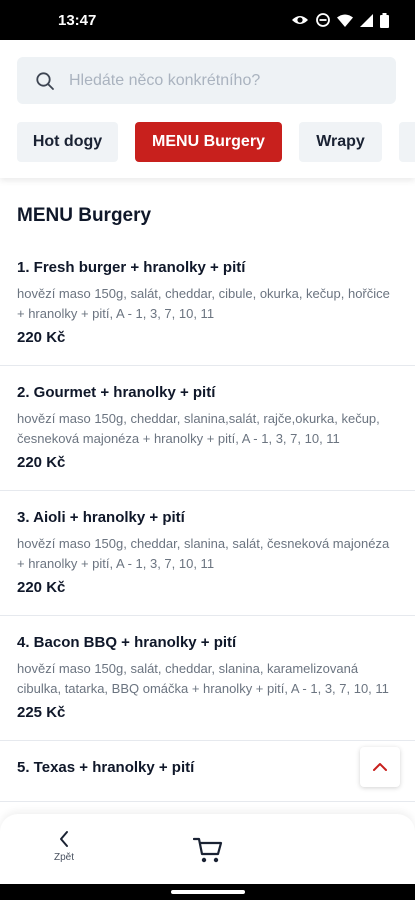  What do you see at coordinates (127, 642) in the screenshot?
I see `item-name: 4. Bacon BBQ + hranolky + pití` at bounding box center [127, 642].